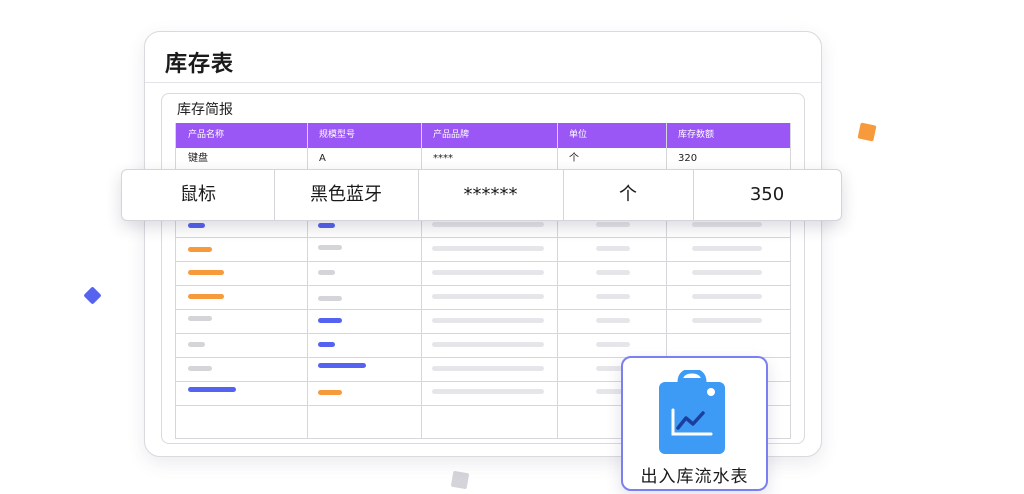 This screenshot has height=494, width=1024. What do you see at coordinates (767, 194) in the screenshot?
I see `row-stock: 350` at bounding box center [767, 194].